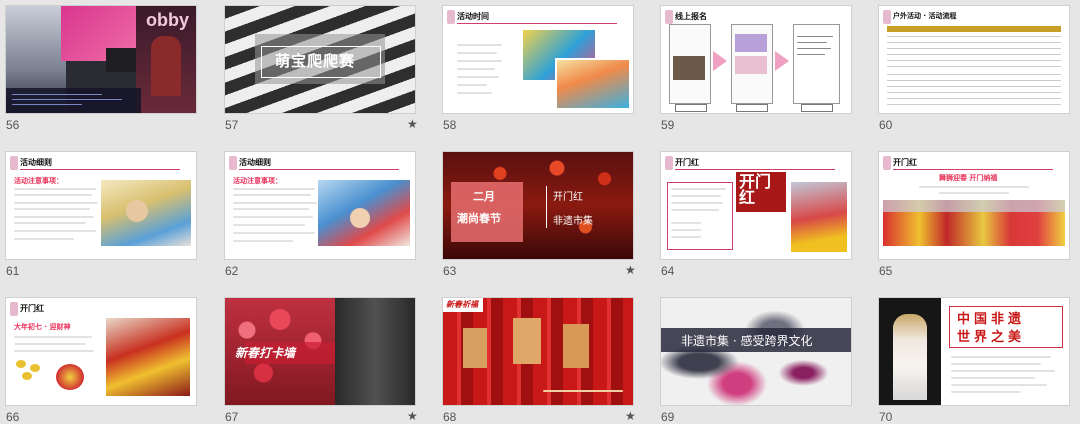 The image size is (1080, 424). Describe the element at coordinates (886, 271) in the screenshot. I see `slide-number: 65` at that location.